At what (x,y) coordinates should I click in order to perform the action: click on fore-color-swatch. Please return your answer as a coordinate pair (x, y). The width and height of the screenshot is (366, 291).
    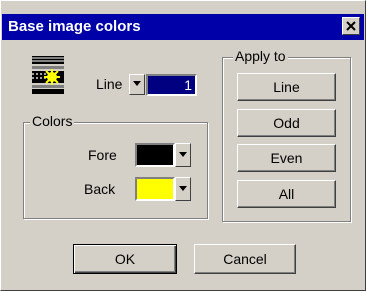
    Looking at the image, I should click on (155, 155).